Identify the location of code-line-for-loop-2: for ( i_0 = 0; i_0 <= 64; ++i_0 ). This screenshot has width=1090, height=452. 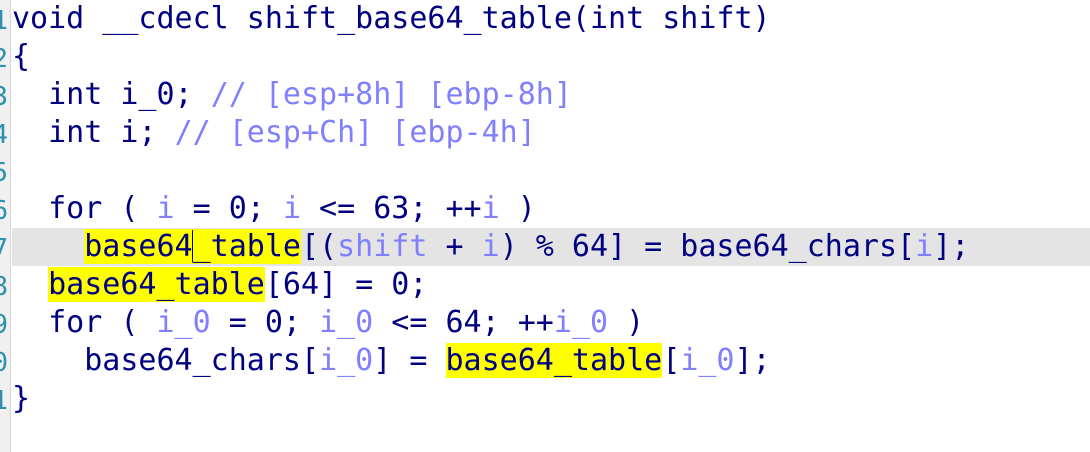
(551, 323).